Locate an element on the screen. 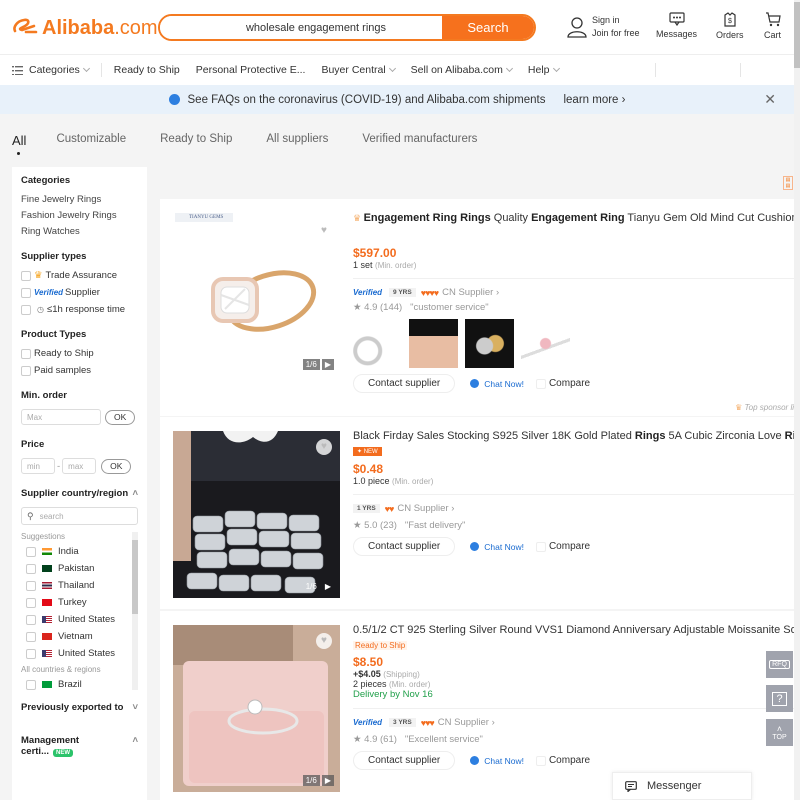 The height and width of the screenshot is (800, 800). join-link: Join for free is located at coordinates (616, 33).